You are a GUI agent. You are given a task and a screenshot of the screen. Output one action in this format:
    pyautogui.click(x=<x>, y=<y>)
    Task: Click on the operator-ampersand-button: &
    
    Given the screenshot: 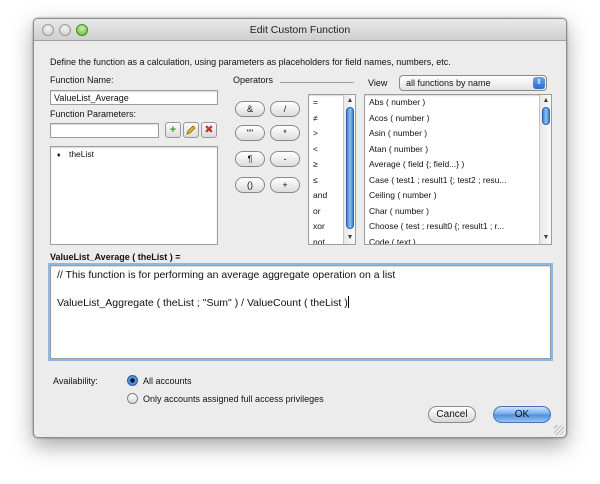 What is the action you would take?
    pyautogui.click(x=250, y=109)
    